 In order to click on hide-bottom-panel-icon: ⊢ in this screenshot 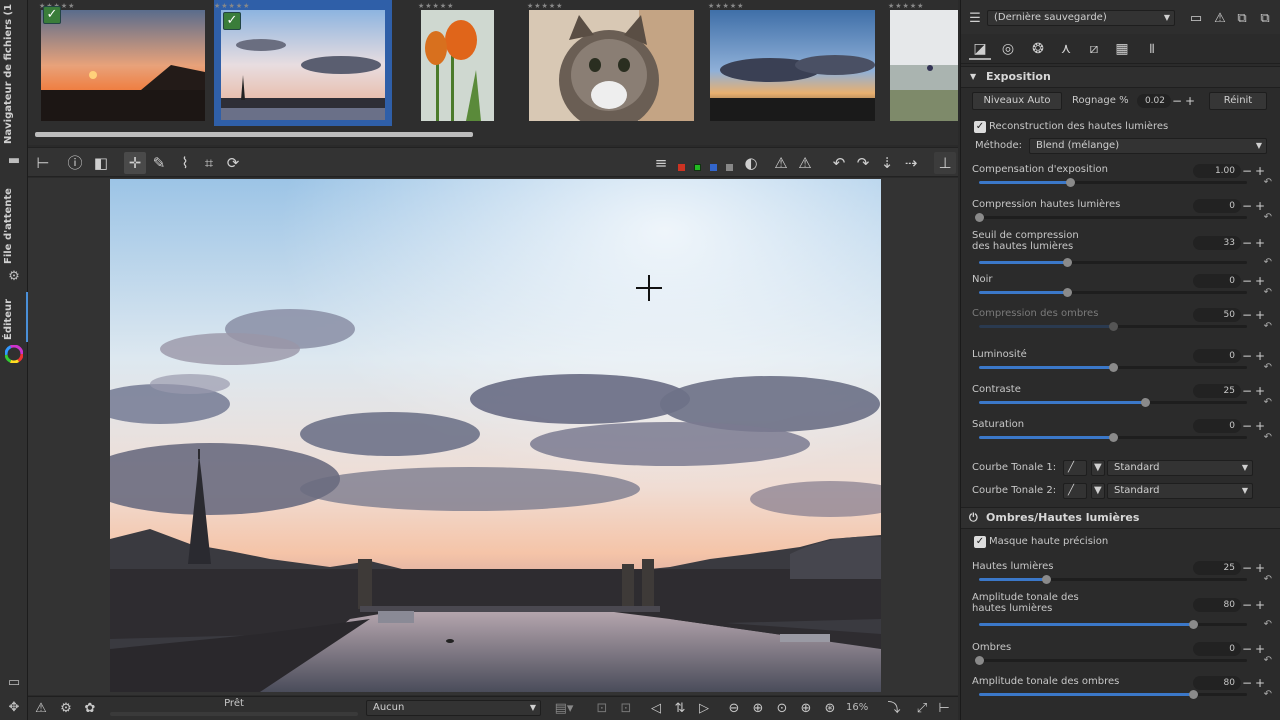, I will do `click(944, 709)`.